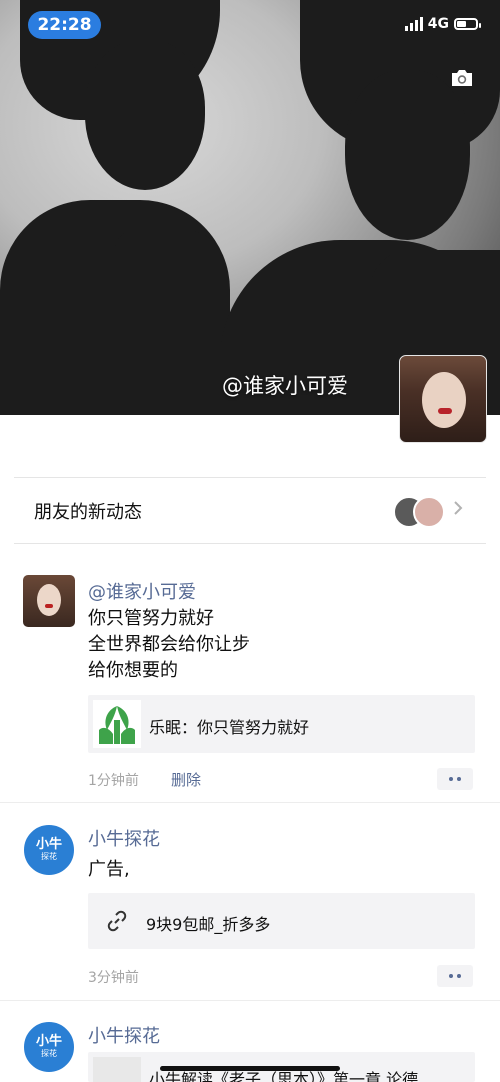 This screenshot has width=500, height=1082. What do you see at coordinates (113, 978) in the screenshot?
I see `post-time: 3分钟前` at bounding box center [113, 978].